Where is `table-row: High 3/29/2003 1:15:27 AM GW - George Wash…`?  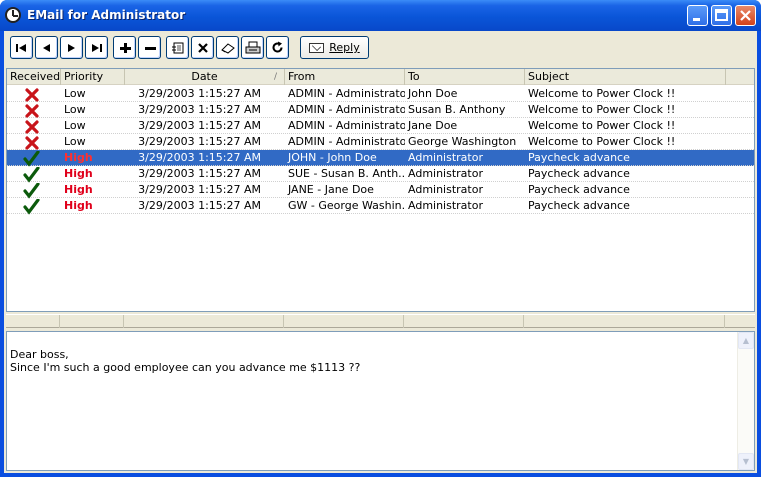
table-row: High 3/29/2003 1:15:27 AM GW - George Wash… is located at coordinates (380, 206).